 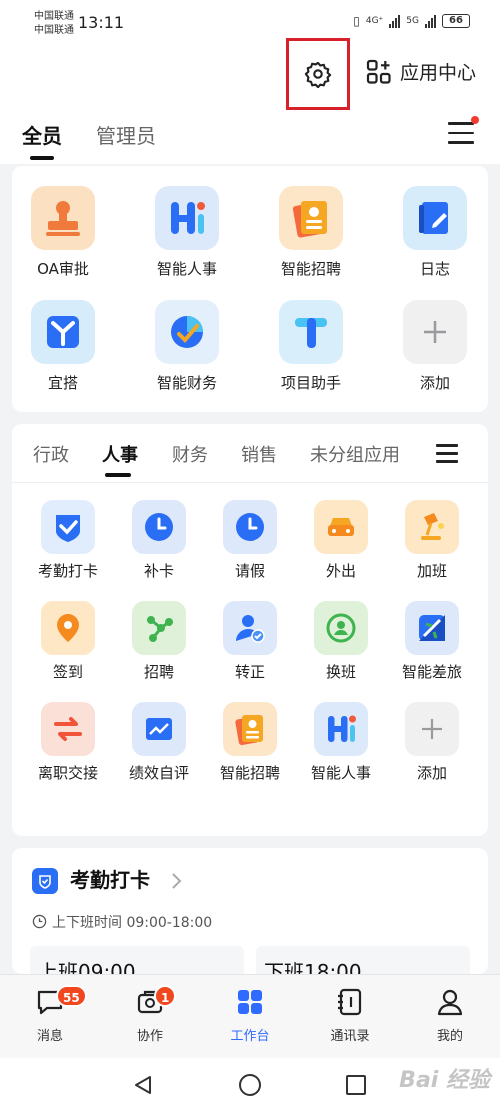 I want to click on clock-small-icon, so click(x=39, y=921).